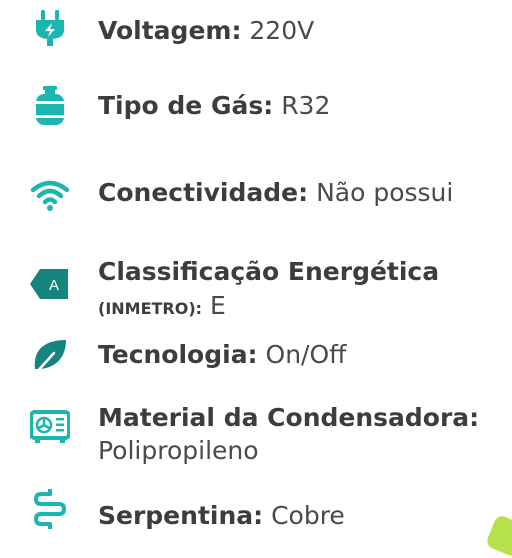 The width and height of the screenshot is (512, 558). I want to click on spec-line: Conectividade: Não possui, so click(275, 193).